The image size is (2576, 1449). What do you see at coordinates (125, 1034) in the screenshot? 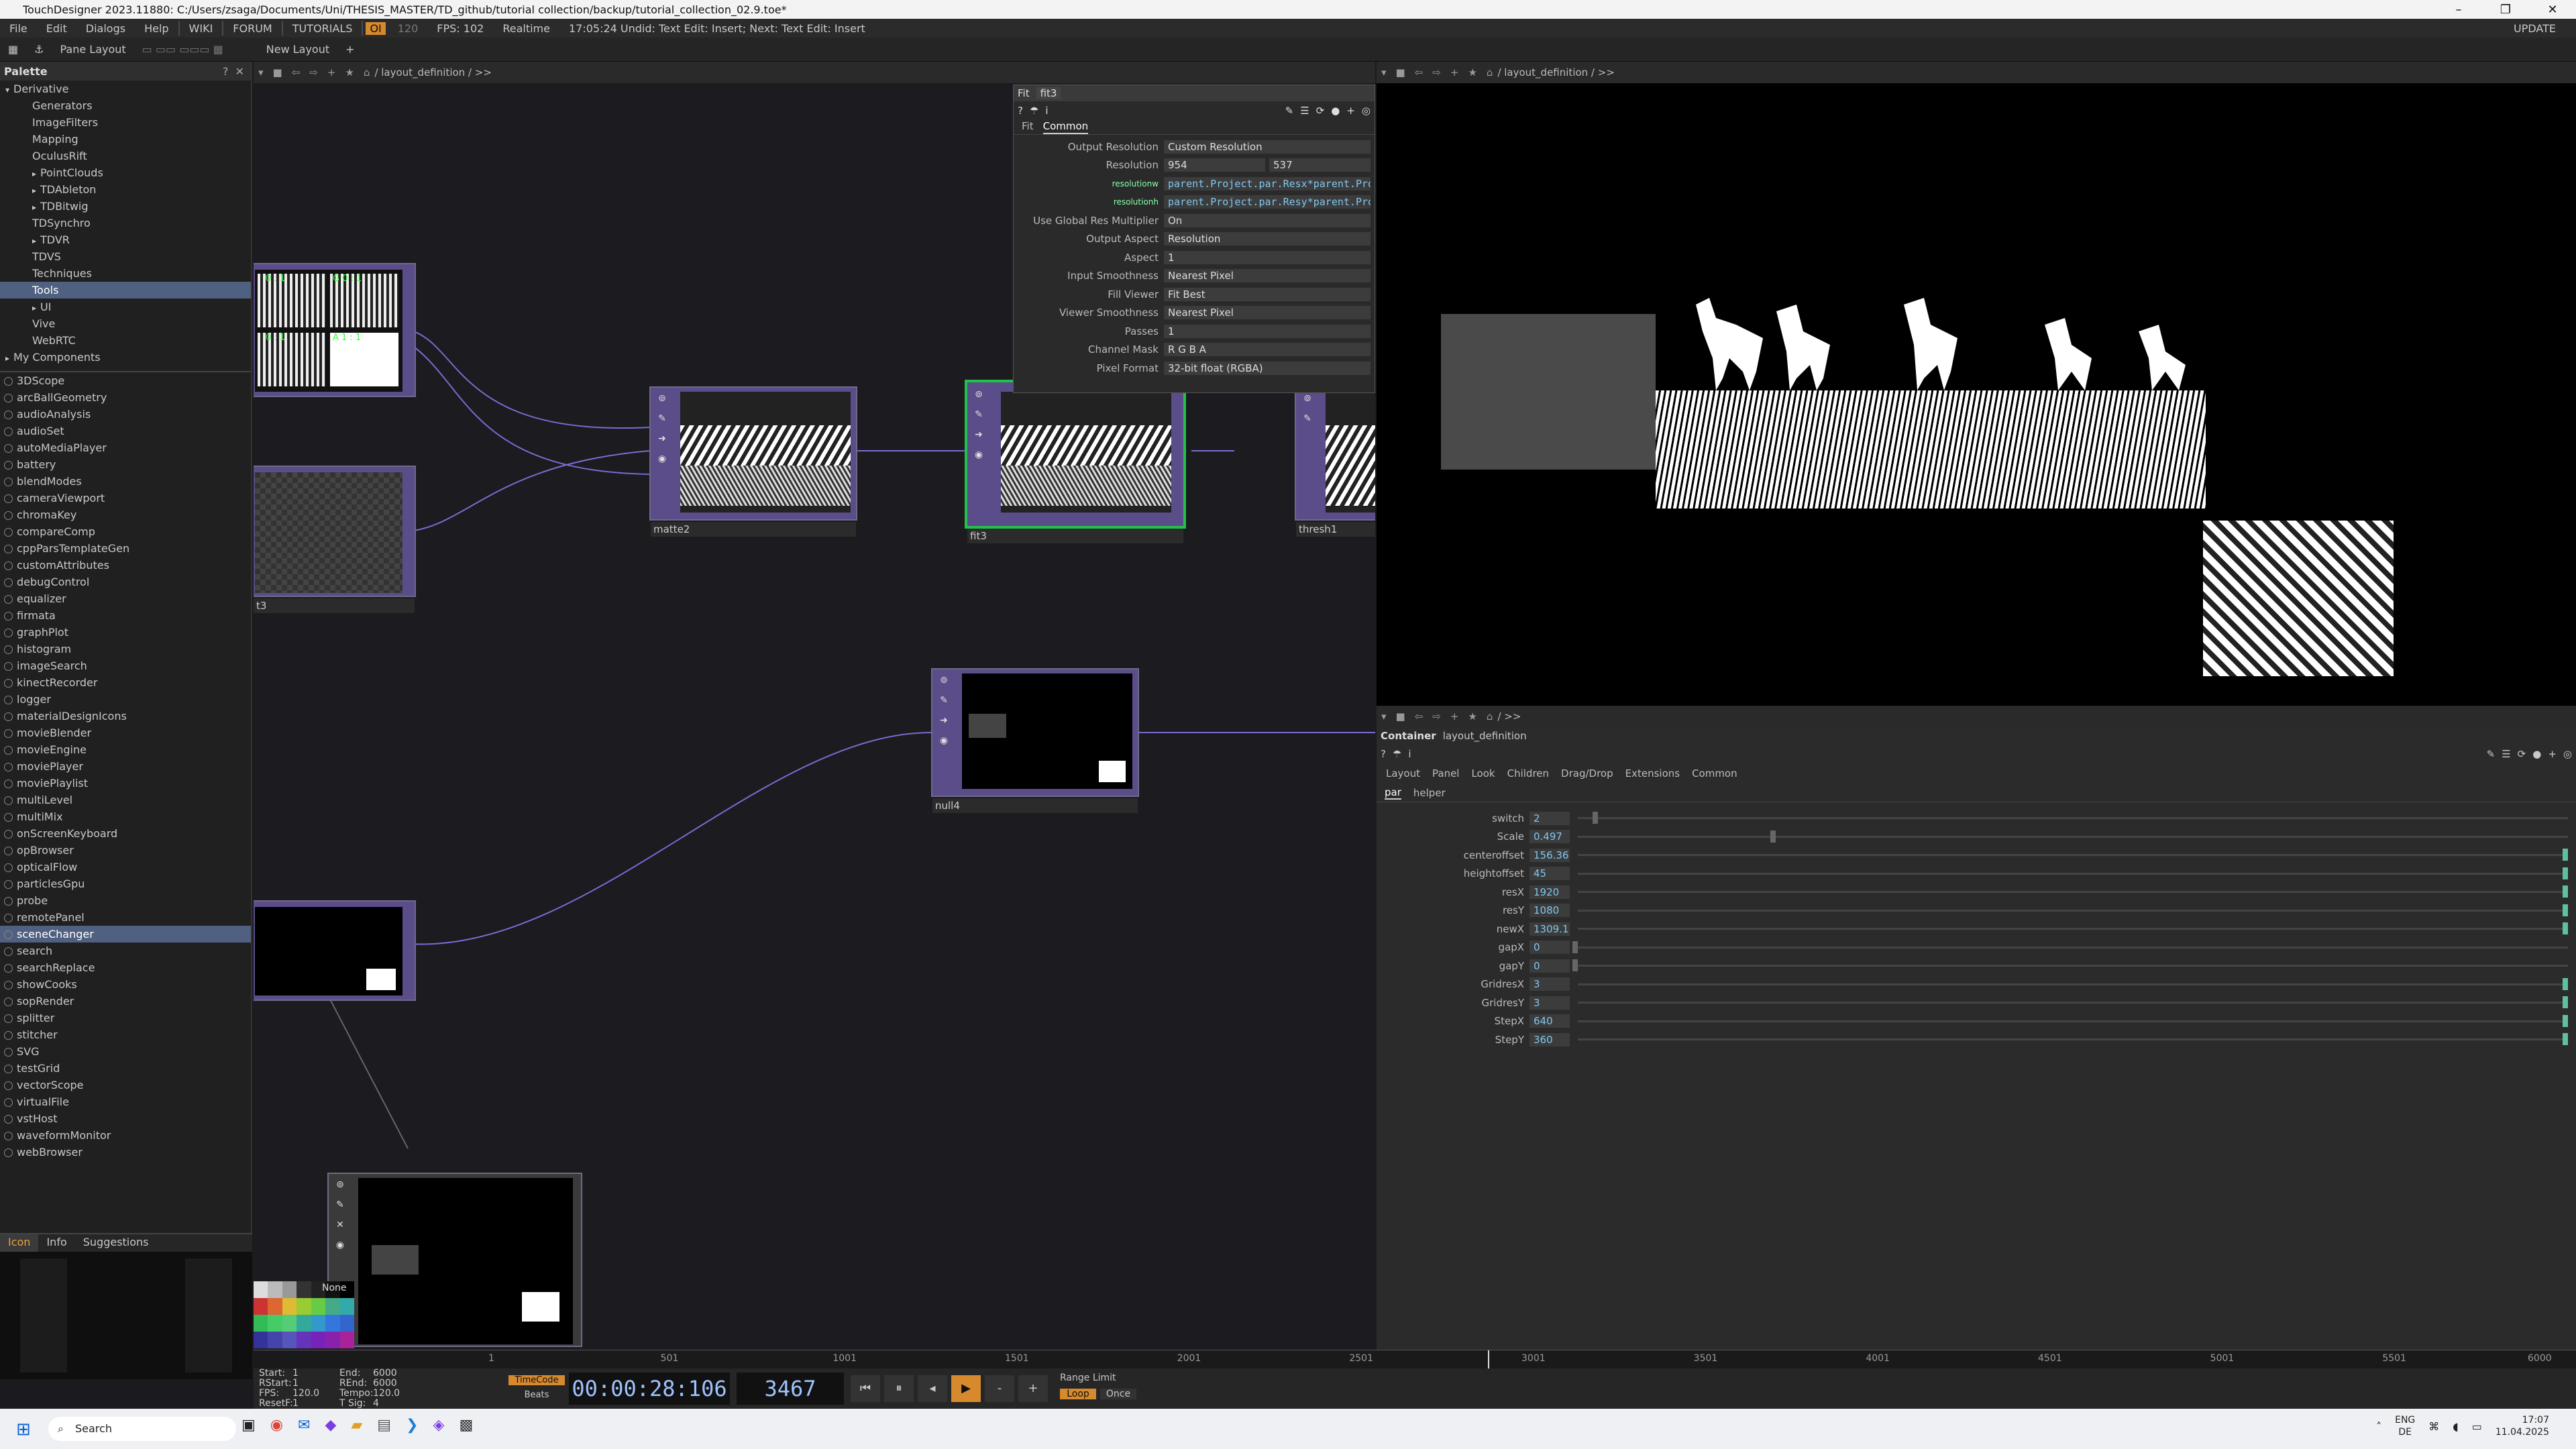
I see `palette-component: stitcher` at bounding box center [125, 1034].